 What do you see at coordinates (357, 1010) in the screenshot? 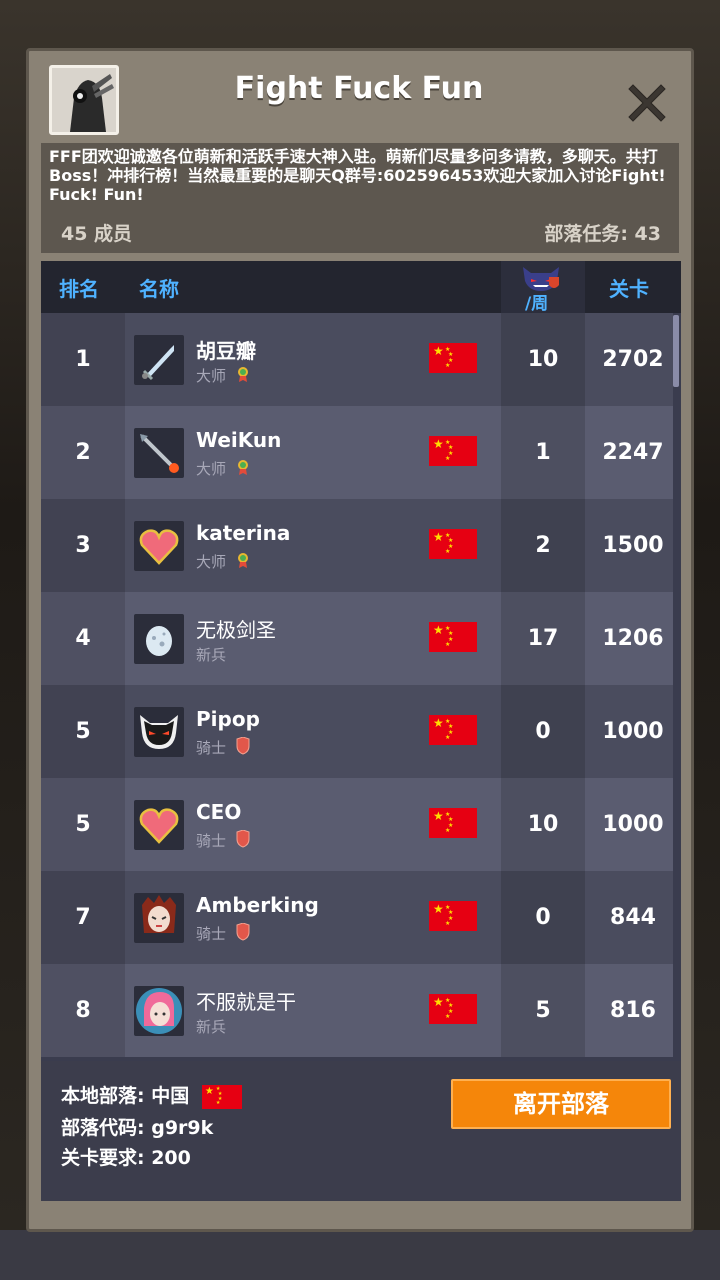
I see `table-row: 8 不服就是干 新兵 ★ ★ ★ ★ ★ 5 816` at bounding box center [357, 1010].